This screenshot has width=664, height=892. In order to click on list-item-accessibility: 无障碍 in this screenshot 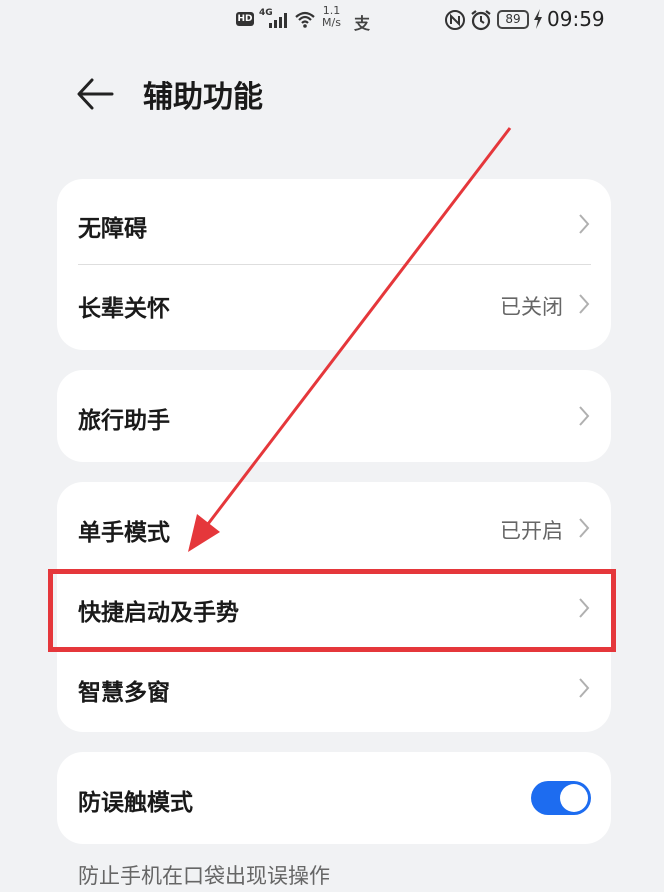, I will do `click(334, 222)`.